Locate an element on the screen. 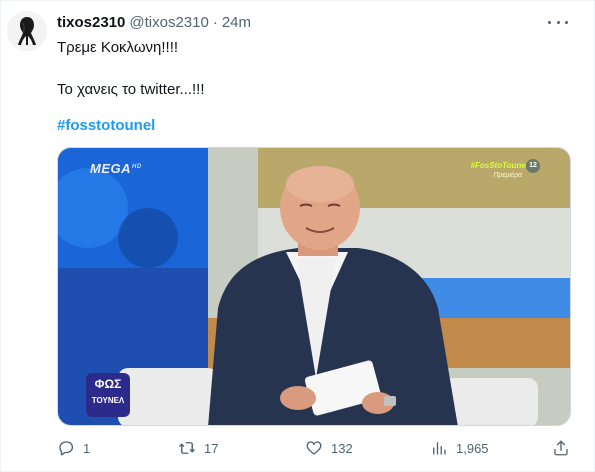 This screenshot has width=595, height=472. avatar is located at coordinates (27, 31).